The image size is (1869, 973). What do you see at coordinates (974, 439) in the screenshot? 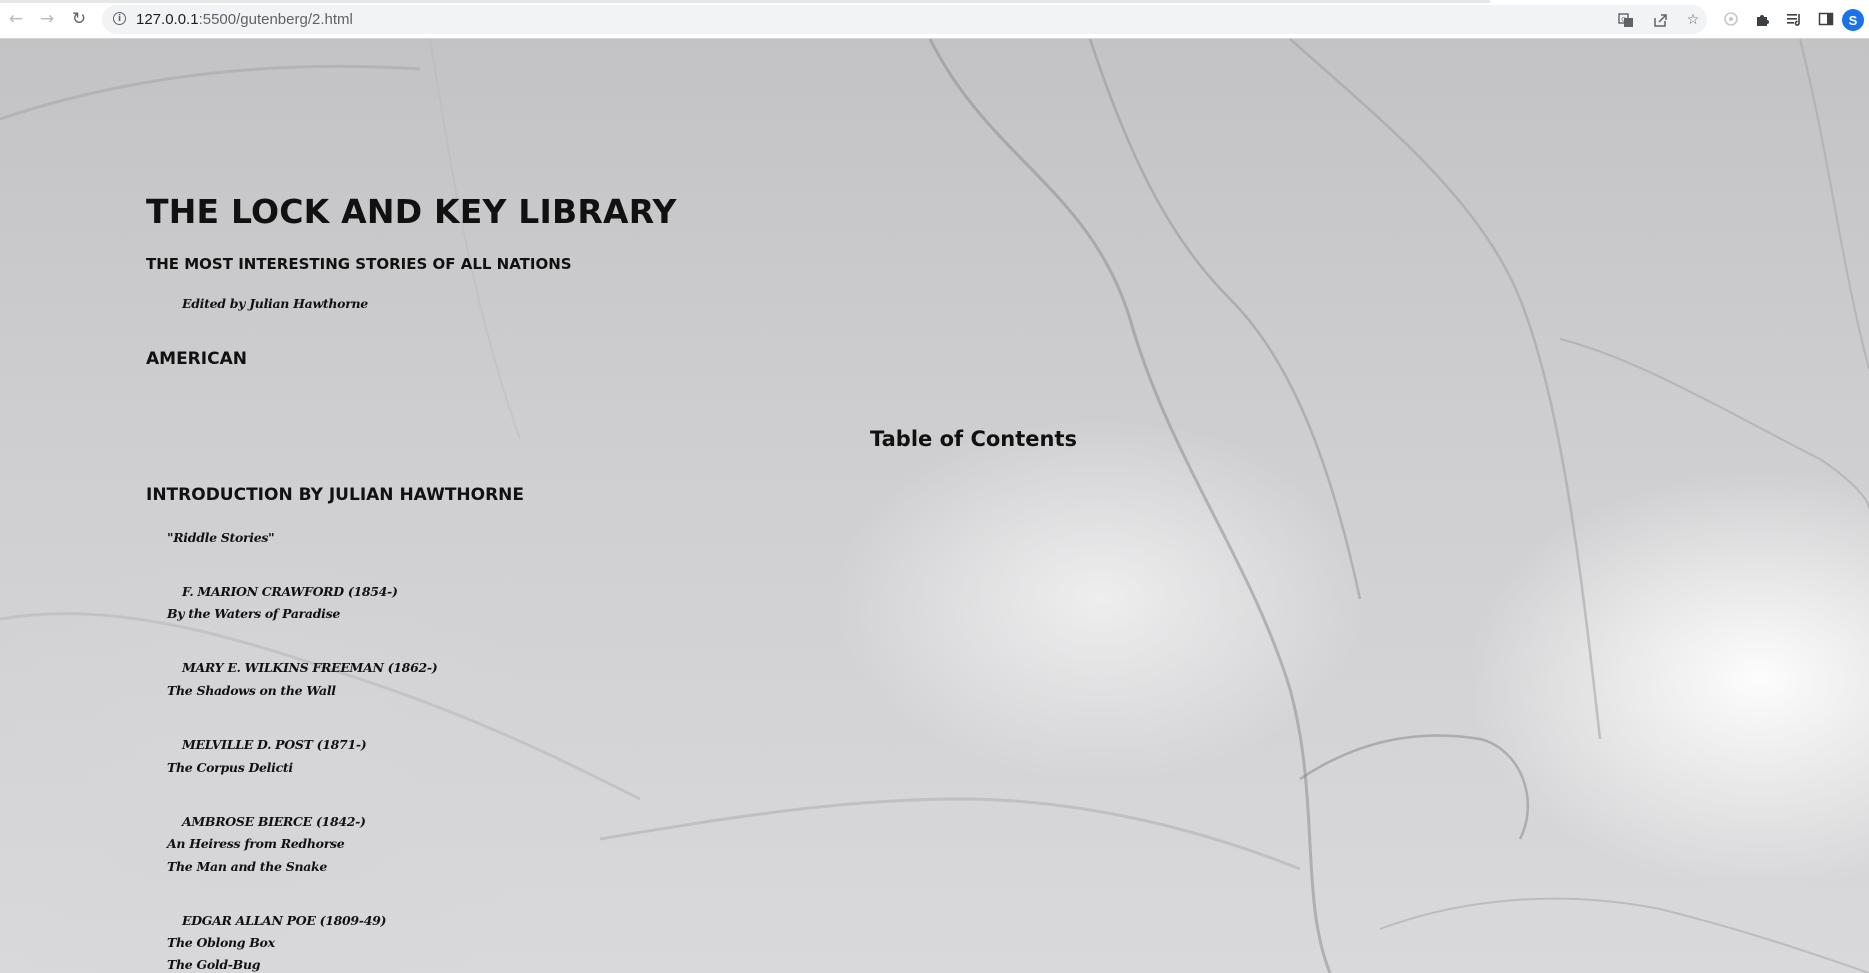
I see `table-of-contents-heading: Table of Contents` at bounding box center [974, 439].